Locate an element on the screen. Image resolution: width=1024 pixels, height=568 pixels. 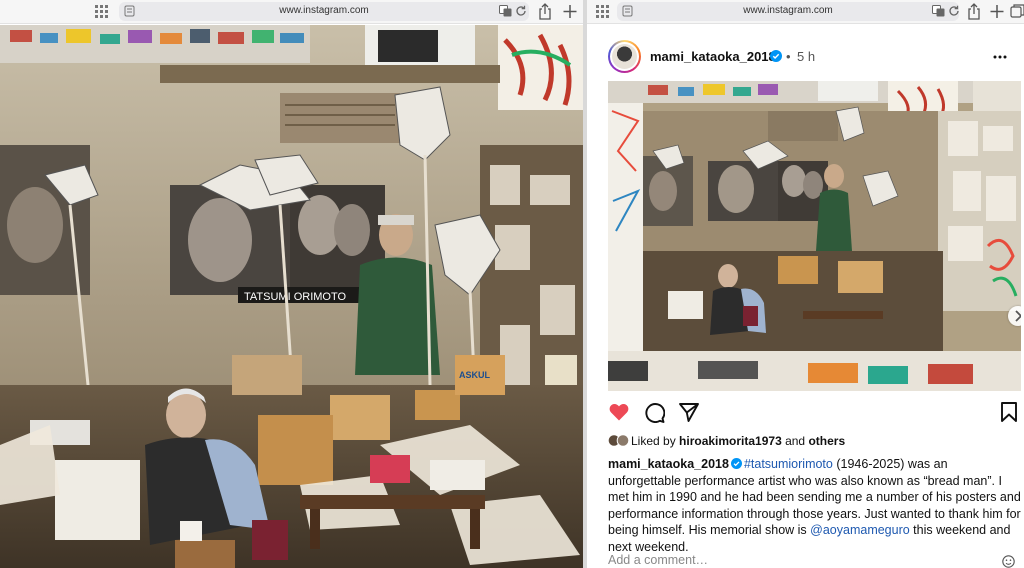
share-plane-icon is located at coordinates (689, 412).